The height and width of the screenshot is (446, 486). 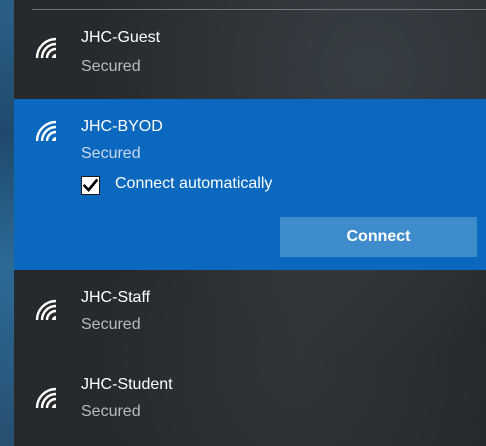 I want to click on network-name: JHC-Guest, so click(x=121, y=37).